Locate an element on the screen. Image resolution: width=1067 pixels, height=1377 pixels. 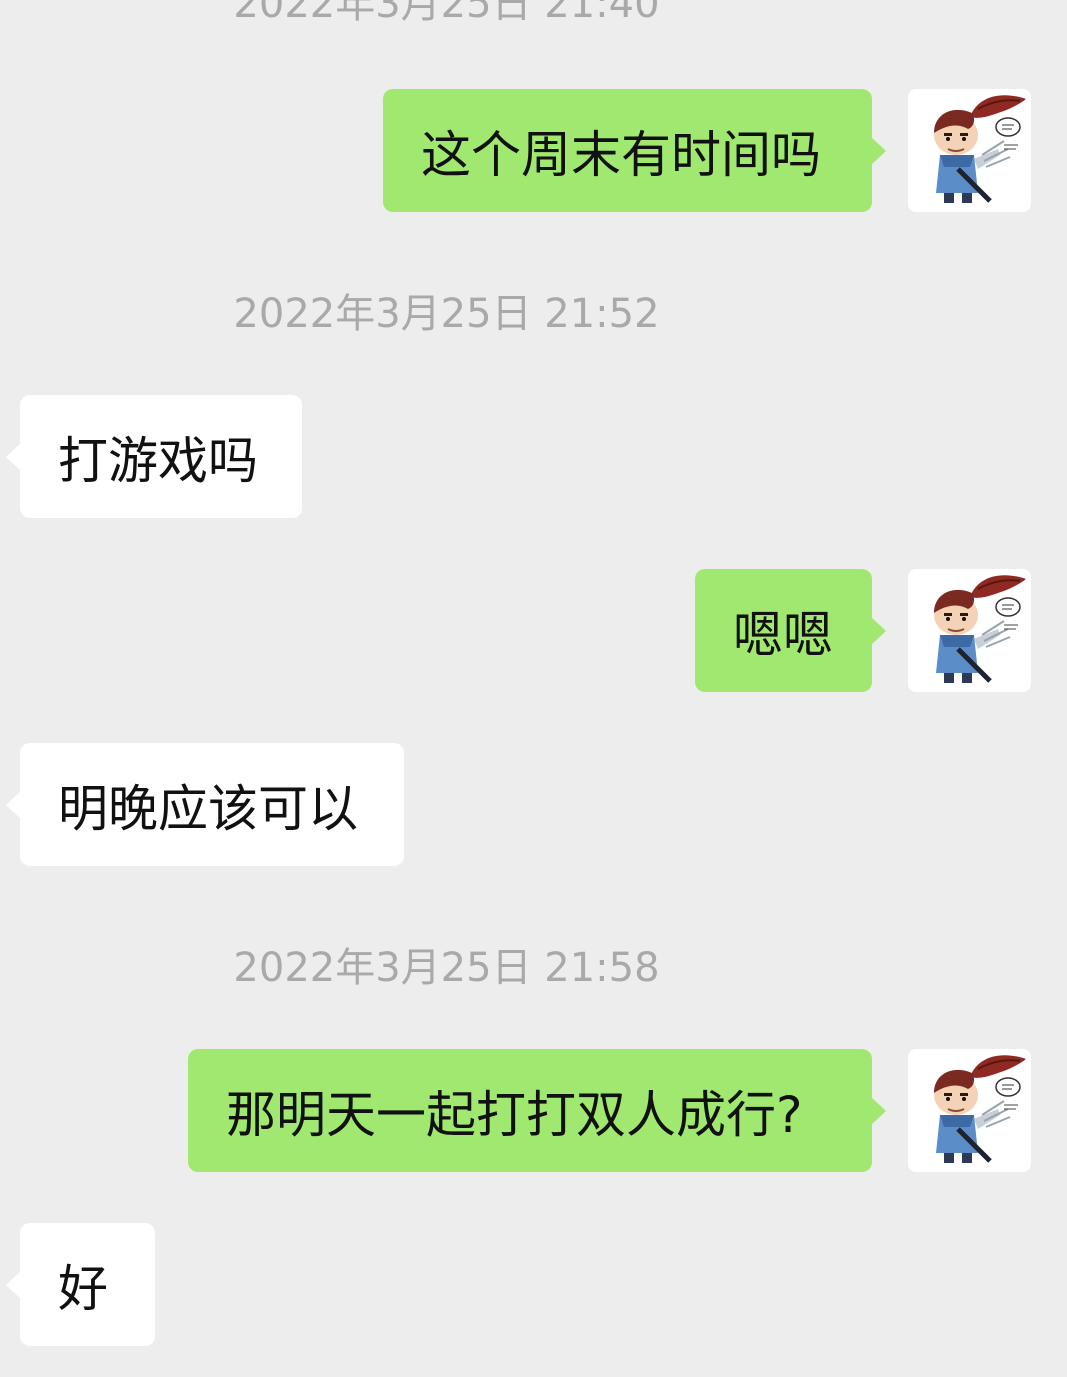
message-text: 那明天一起打打双人成行? is located at coordinates (514, 1114).